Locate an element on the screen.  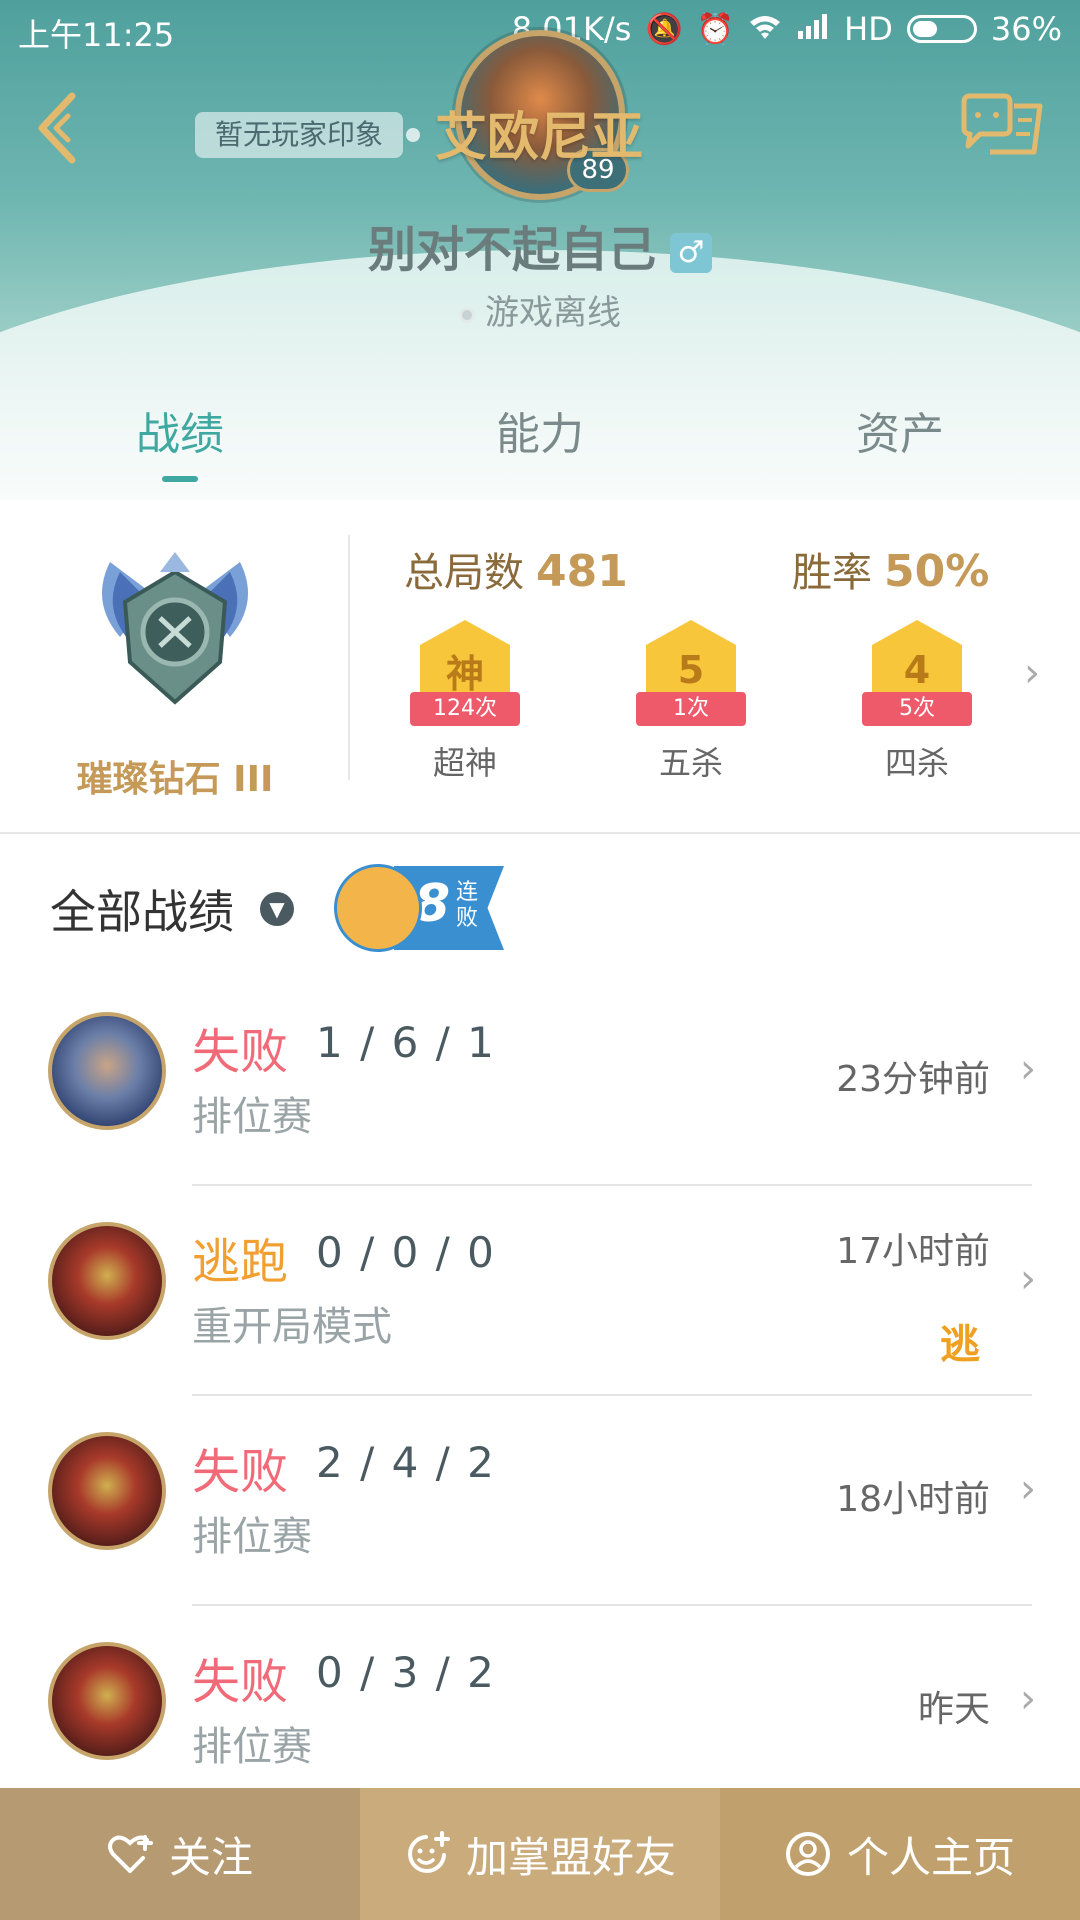
badge-label: 五杀 is located at coordinates (690, 763).